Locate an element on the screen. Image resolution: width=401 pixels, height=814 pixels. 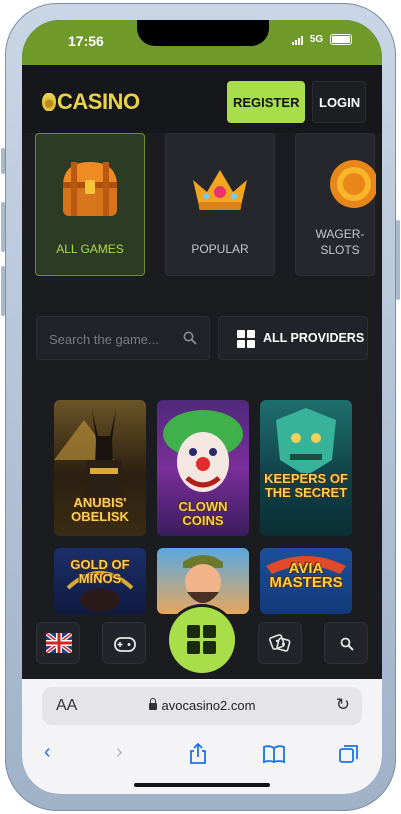
game-tile: KEEPERS OF THE SECRET is located at coordinates (306, 468).